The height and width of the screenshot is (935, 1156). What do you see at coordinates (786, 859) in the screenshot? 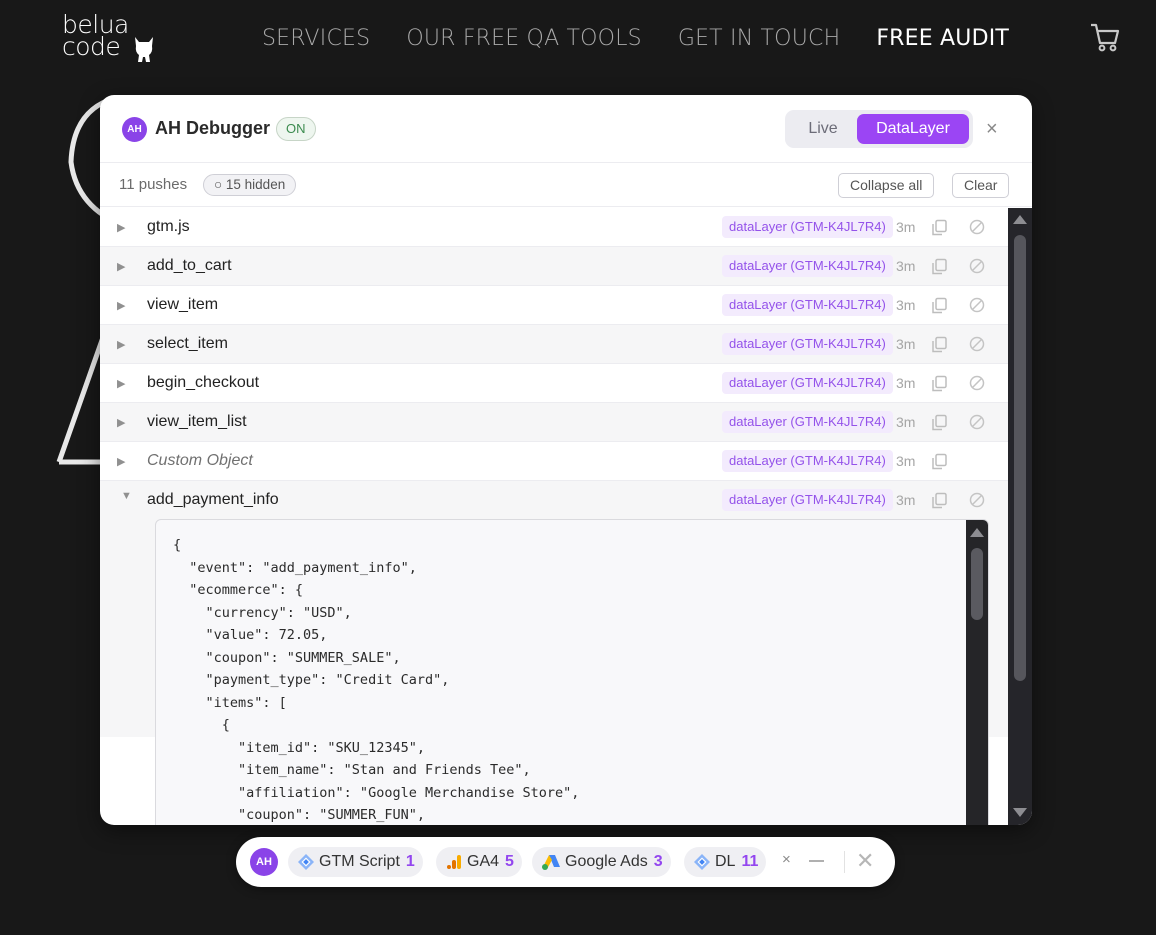
I see `dismiss-icon: ×` at bounding box center [786, 859].